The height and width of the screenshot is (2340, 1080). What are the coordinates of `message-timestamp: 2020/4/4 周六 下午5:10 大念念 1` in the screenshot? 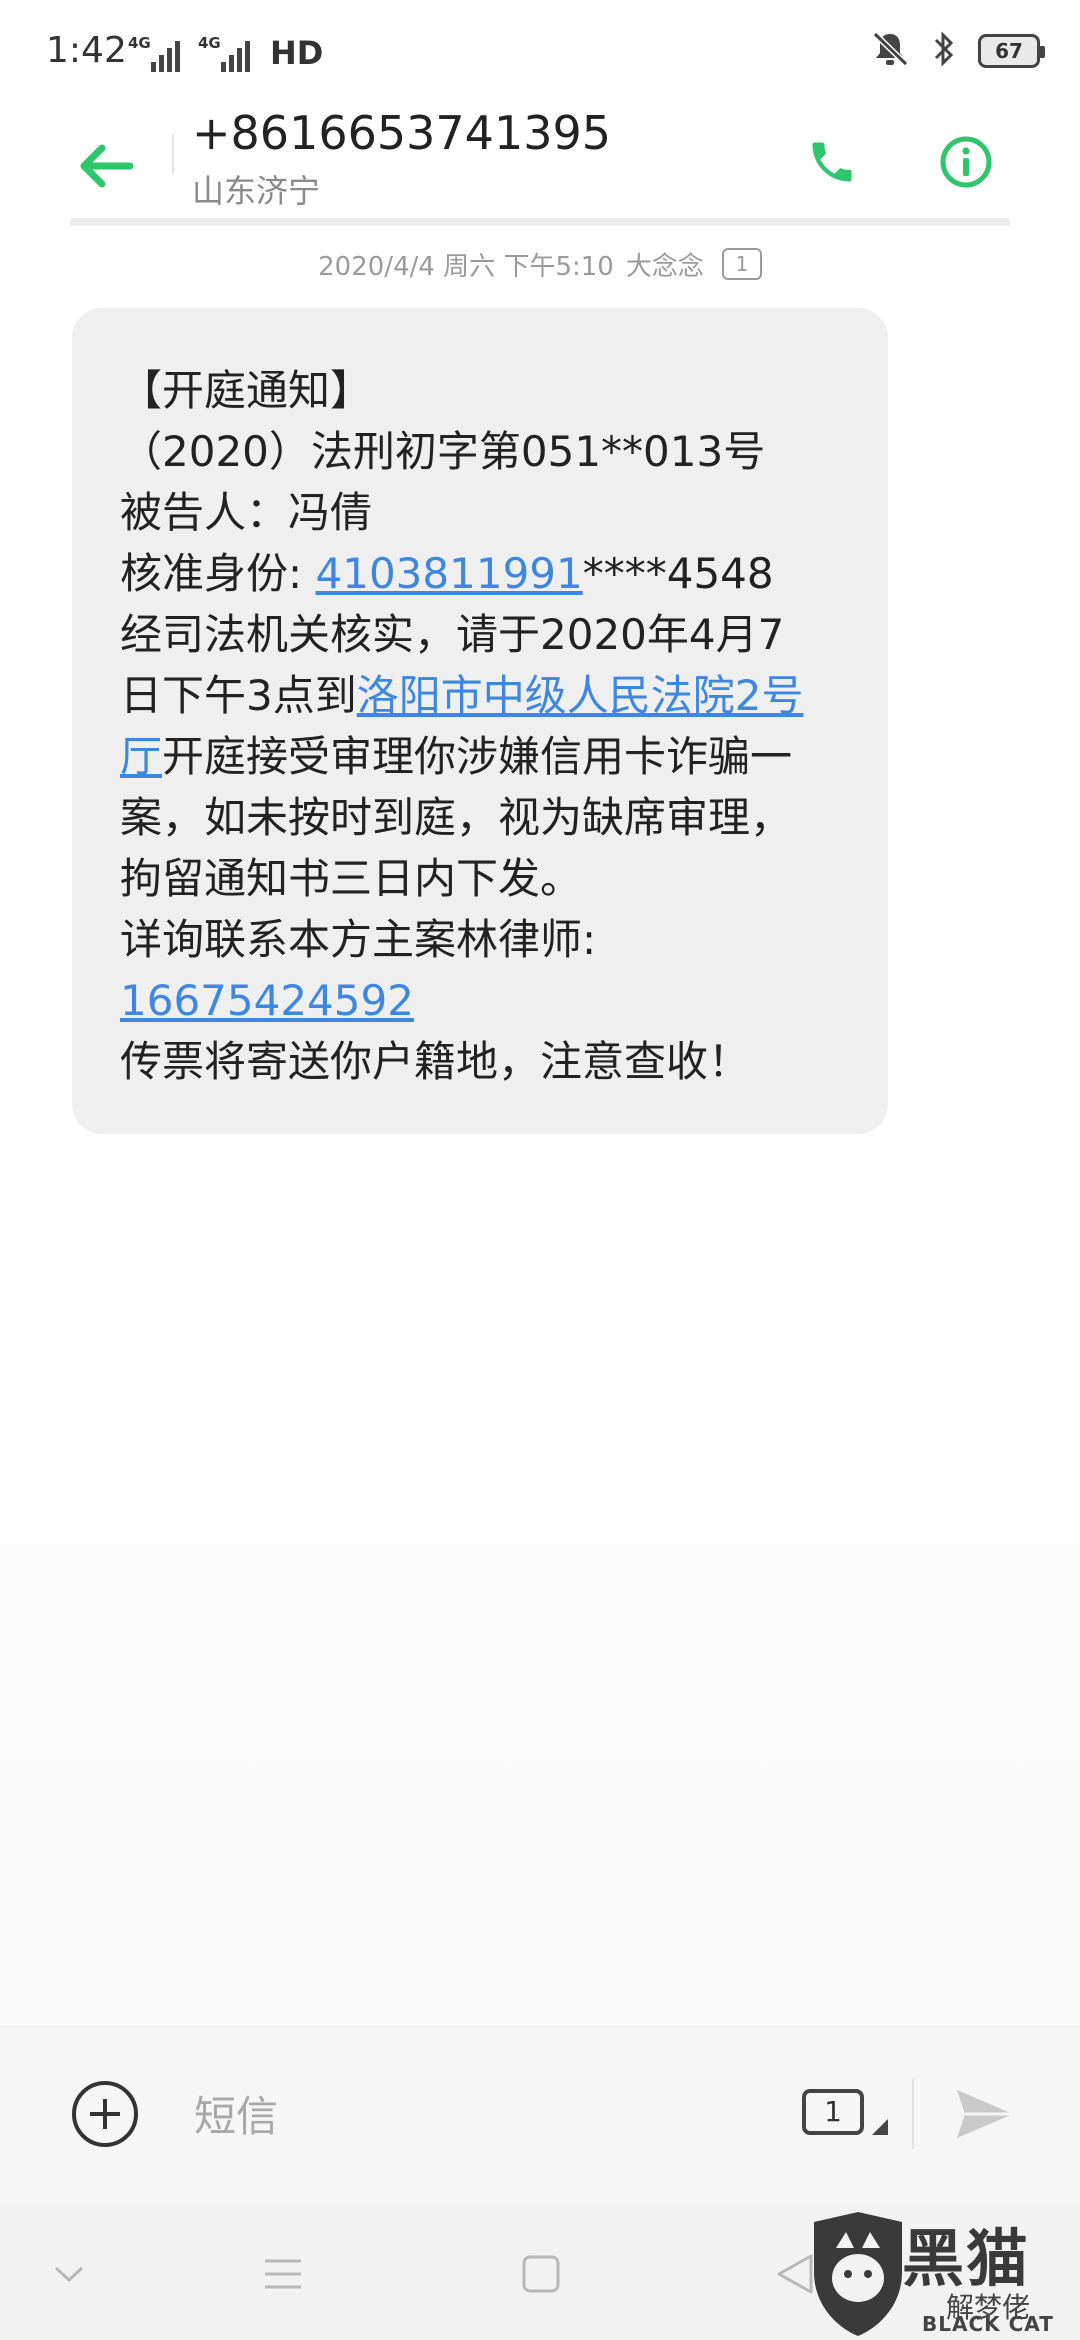 It's located at (540, 264).